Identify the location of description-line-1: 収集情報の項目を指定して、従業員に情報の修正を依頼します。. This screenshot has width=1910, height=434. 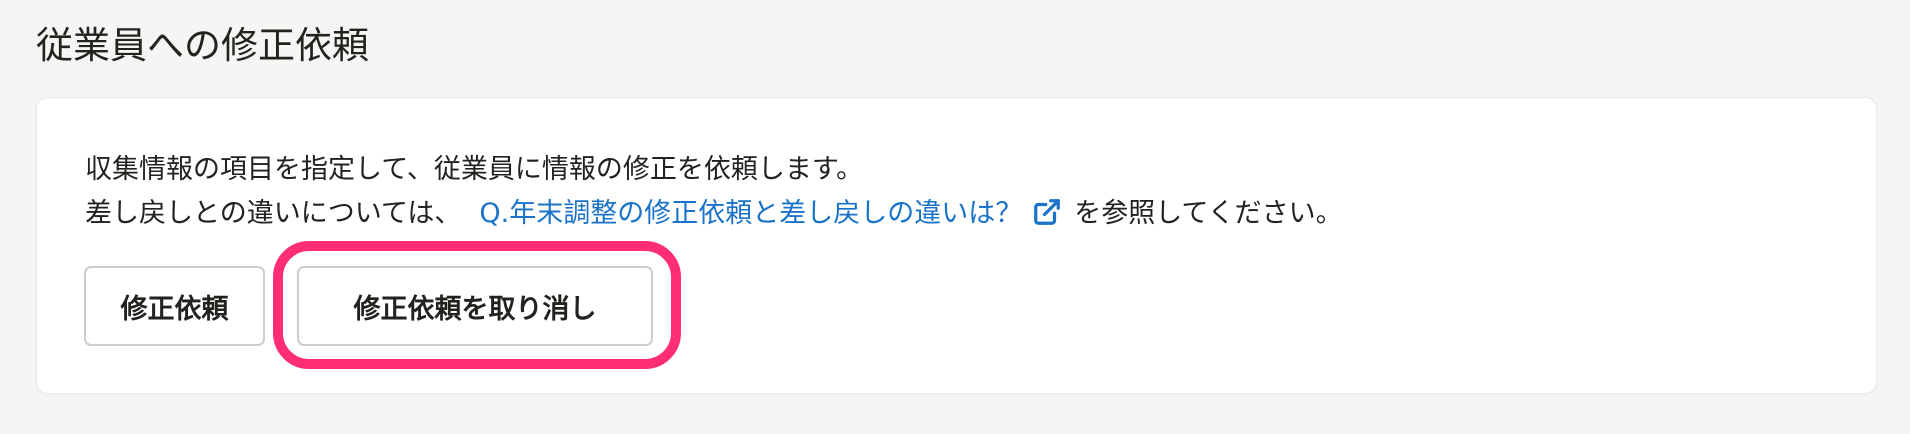
(474, 169).